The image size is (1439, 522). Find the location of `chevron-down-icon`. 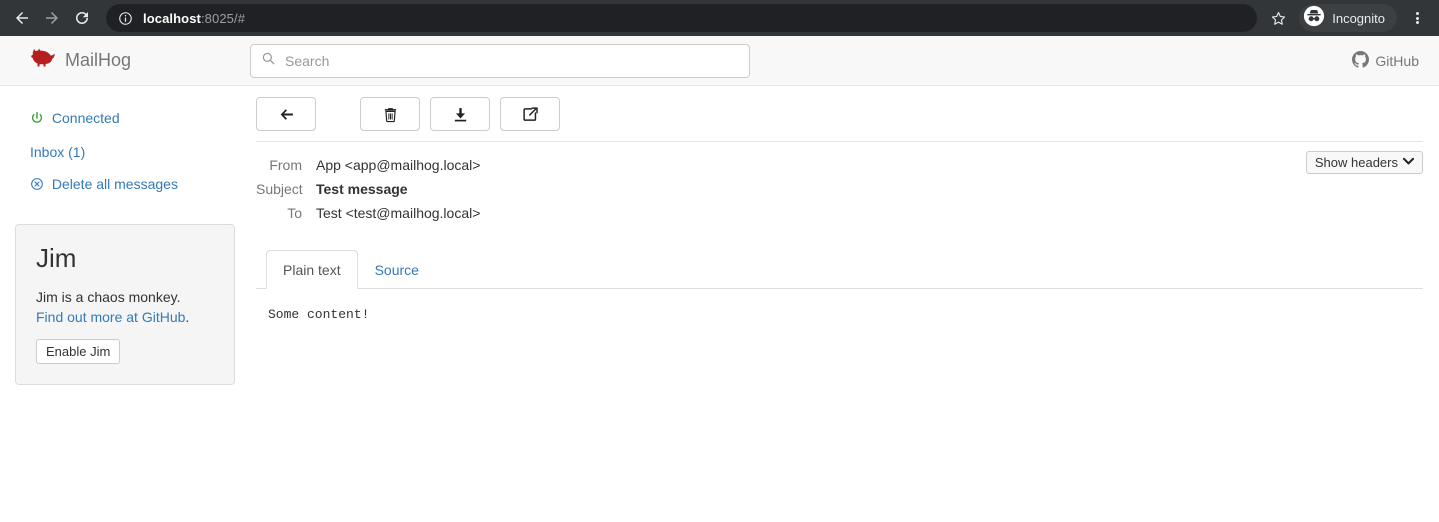

chevron-down-icon is located at coordinates (1408, 162).